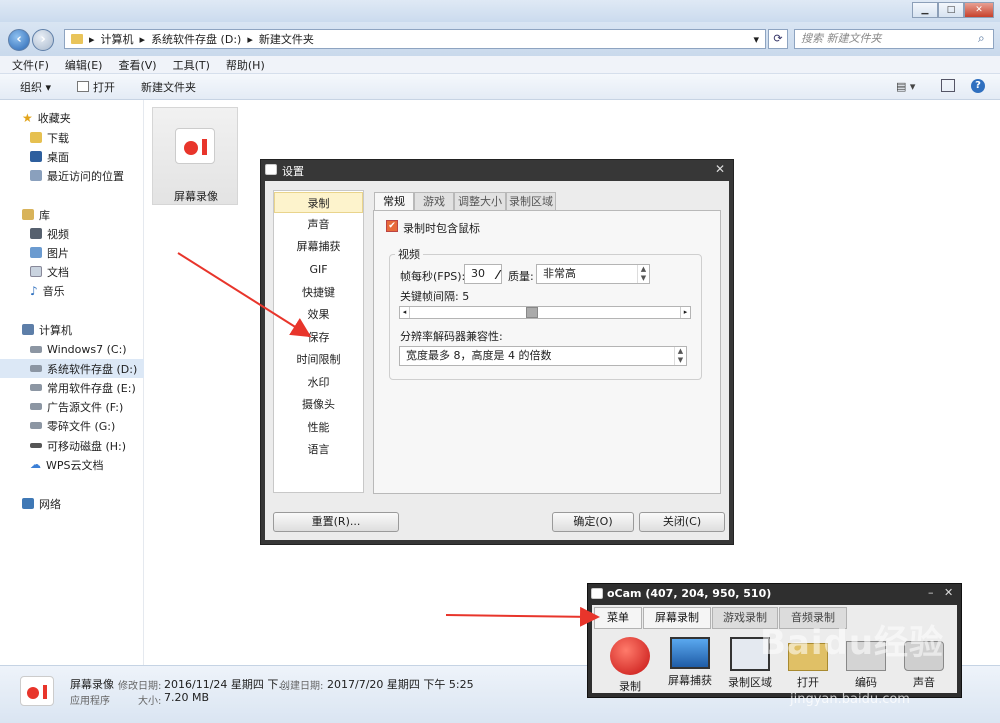 The width and height of the screenshot is (1000, 723). I want to click on nav-pictures: 图片, so click(72, 252).